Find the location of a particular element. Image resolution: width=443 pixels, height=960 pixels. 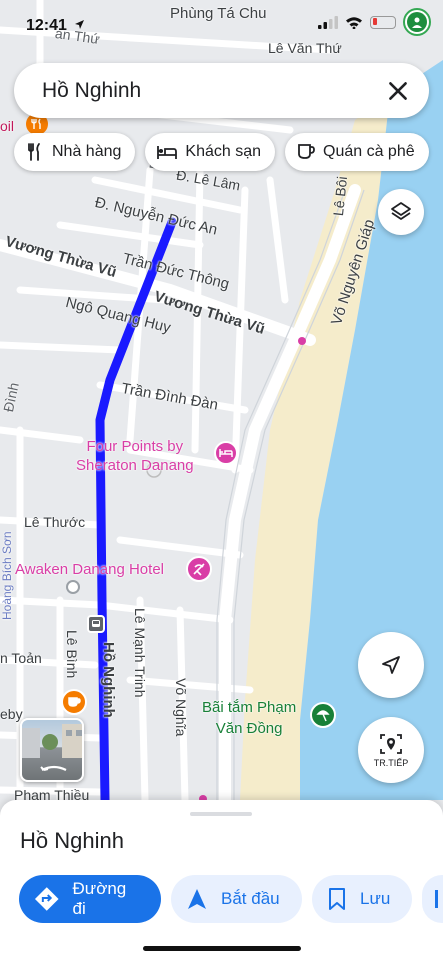

filter-chips: Nhà hàng Khách sạn Quán cà phê is located at coordinates (221, 152).